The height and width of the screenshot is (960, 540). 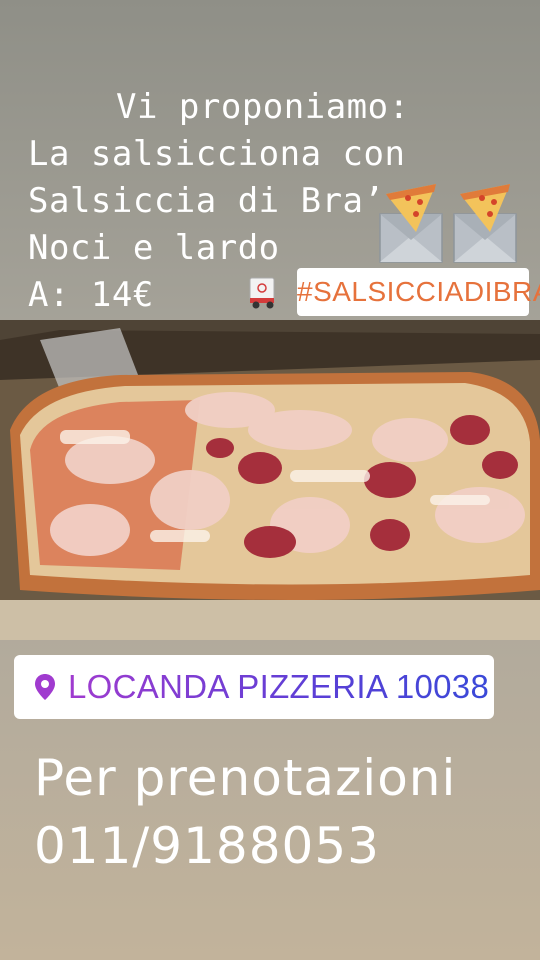 What do you see at coordinates (217, 154) in the screenshot?
I see `dish-line-1: La salsicciona con` at bounding box center [217, 154].